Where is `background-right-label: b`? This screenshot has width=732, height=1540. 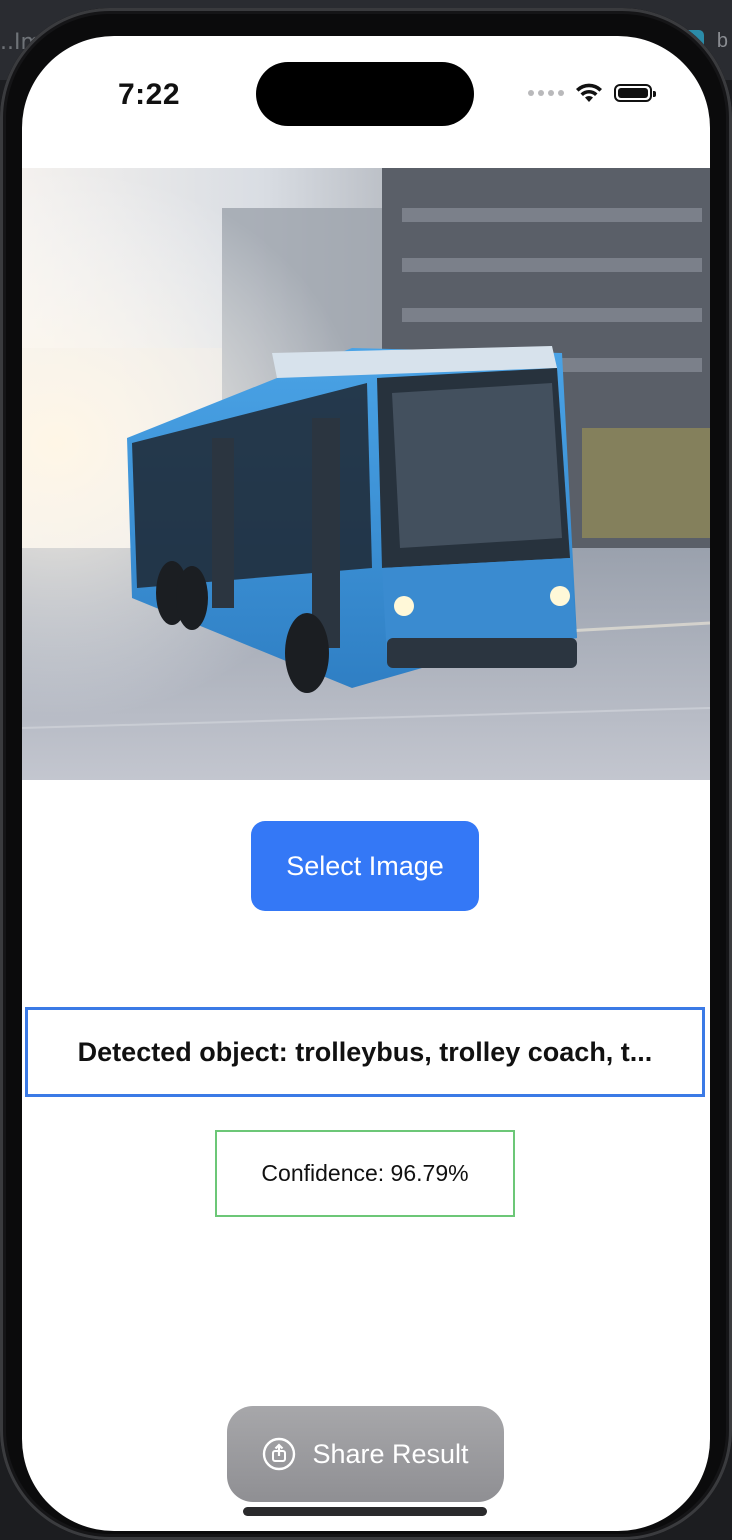
background-right-label: b is located at coordinates (722, 41).